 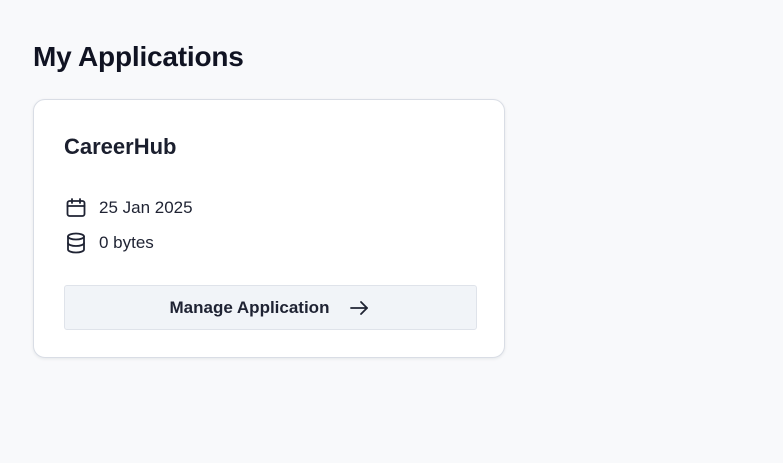 What do you see at coordinates (249, 307) in the screenshot?
I see `manage-application-label: Manage Application` at bounding box center [249, 307].